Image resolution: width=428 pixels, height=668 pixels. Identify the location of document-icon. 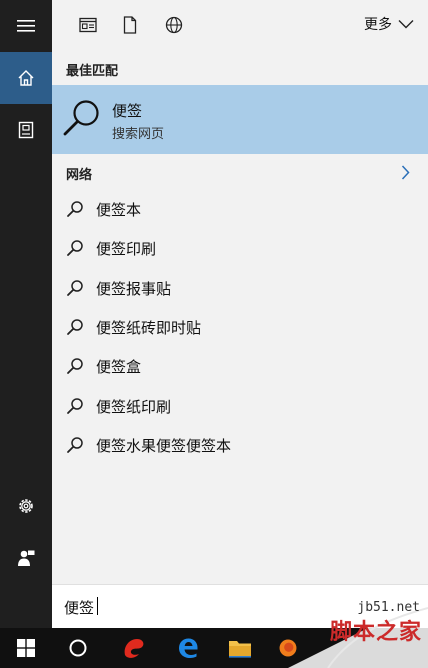
(130, 25).